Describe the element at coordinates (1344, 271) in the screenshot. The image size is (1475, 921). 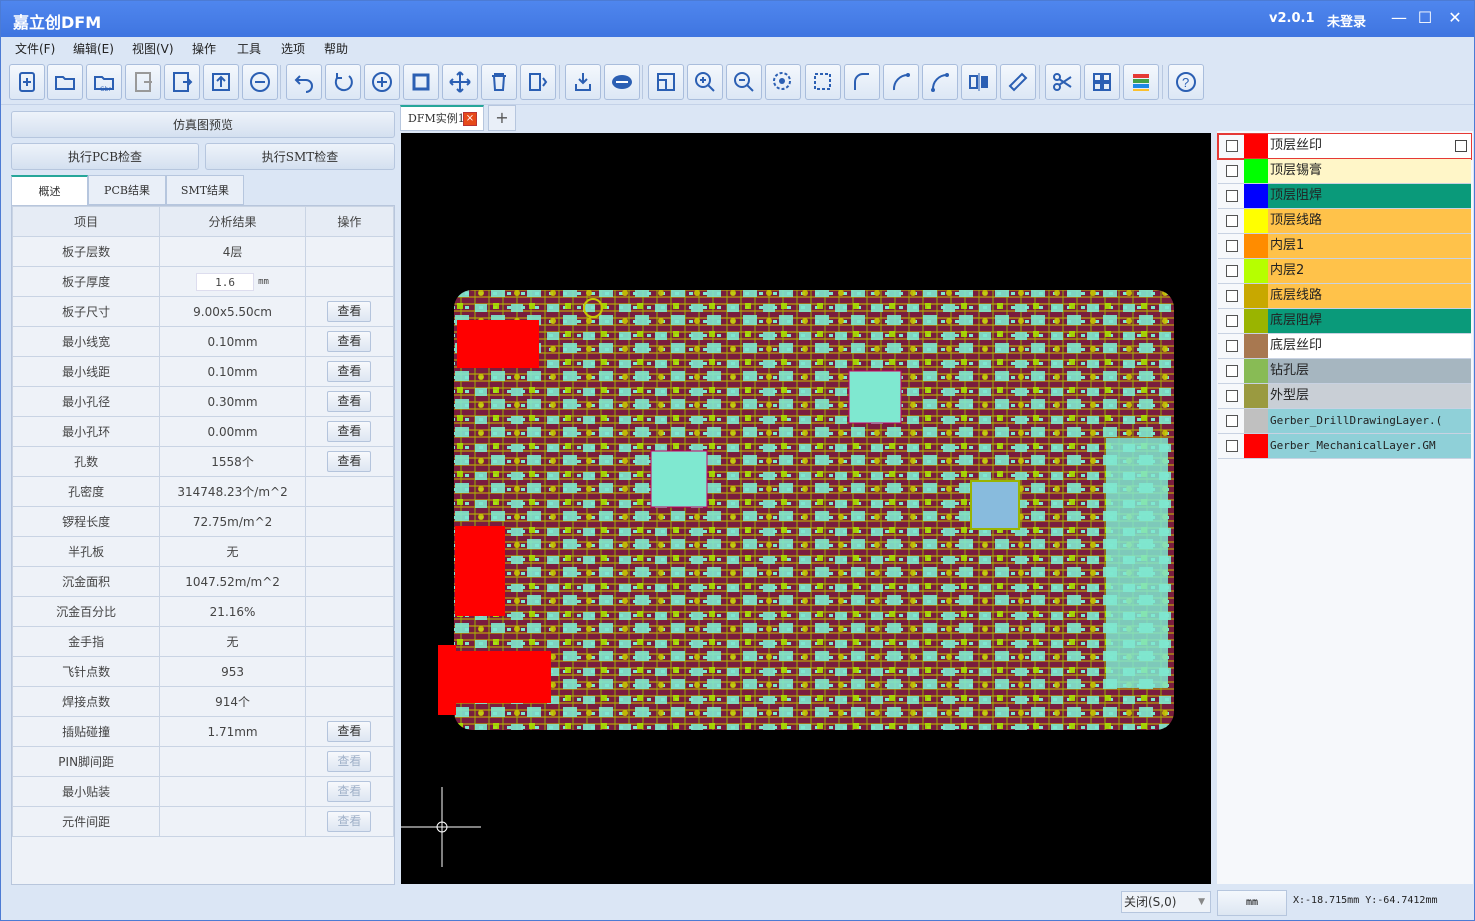
I see `layer-item: 内层2` at that location.